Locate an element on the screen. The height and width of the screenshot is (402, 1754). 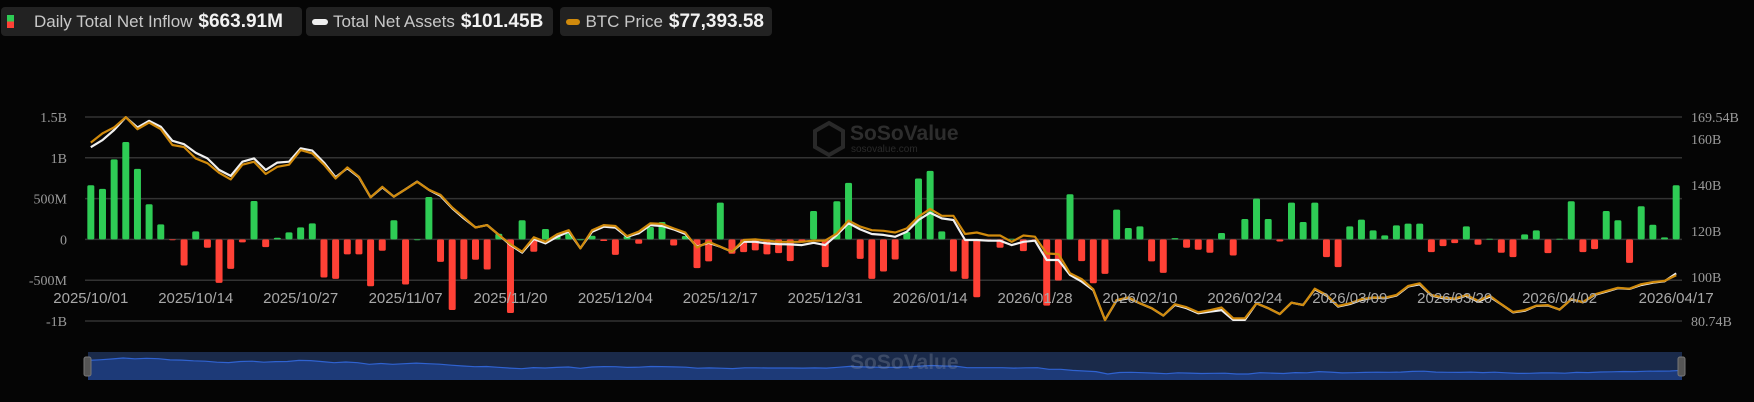
slider-watermark-brand: SoSoValue is located at coordinates (904, 362).